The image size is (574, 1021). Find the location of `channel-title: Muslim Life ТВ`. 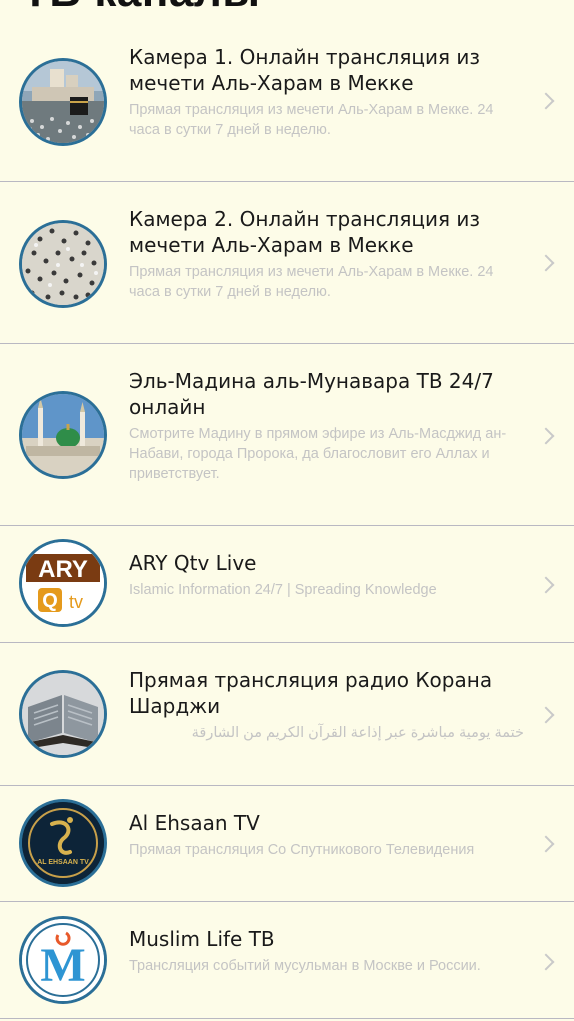

channel-title: Muslim Life ТВ is located at coordinates (202, 939).